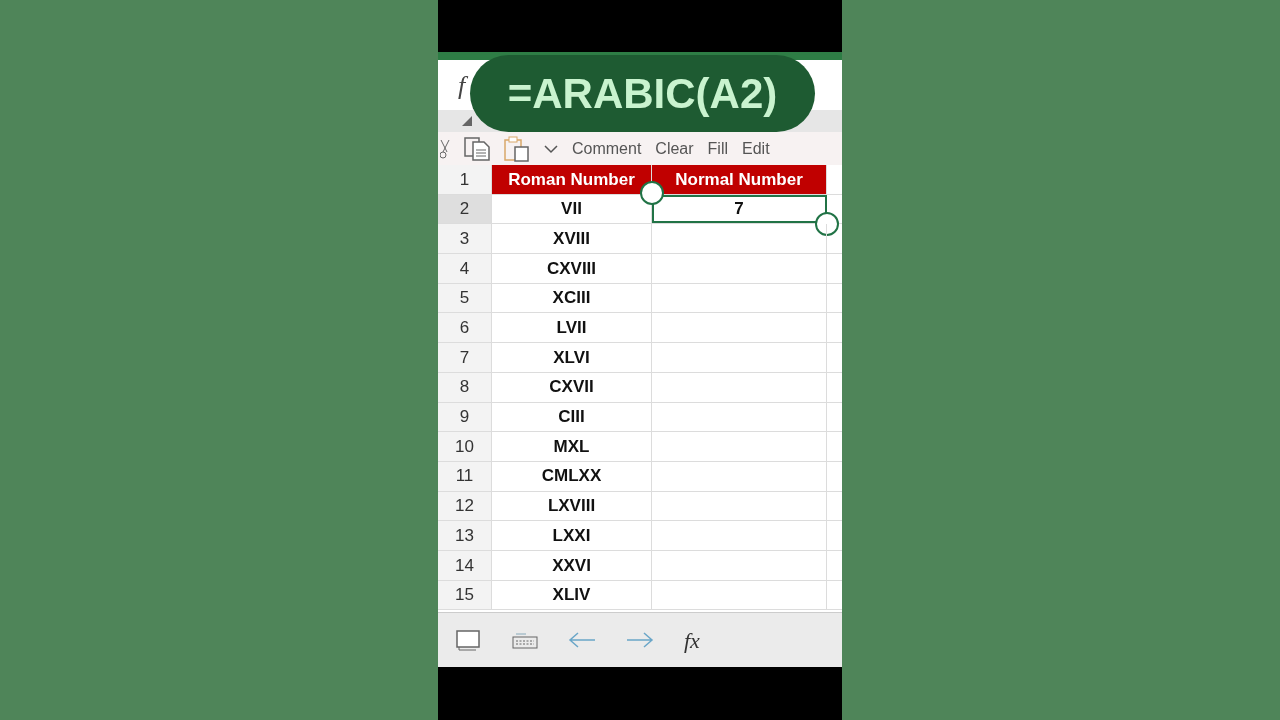 The image size is (1280, 720). What do you see at coordinates (692, 640) in the screenshot?
I see `function-button: fx` at bounding box center [692, 640].